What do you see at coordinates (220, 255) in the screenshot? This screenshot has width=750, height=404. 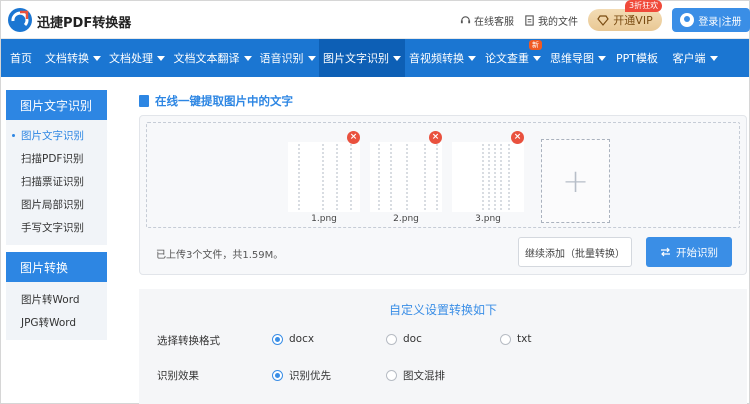 I see `upload-summary: 已上传3个文件，共1.59M。` at bounding box center [220, 255].